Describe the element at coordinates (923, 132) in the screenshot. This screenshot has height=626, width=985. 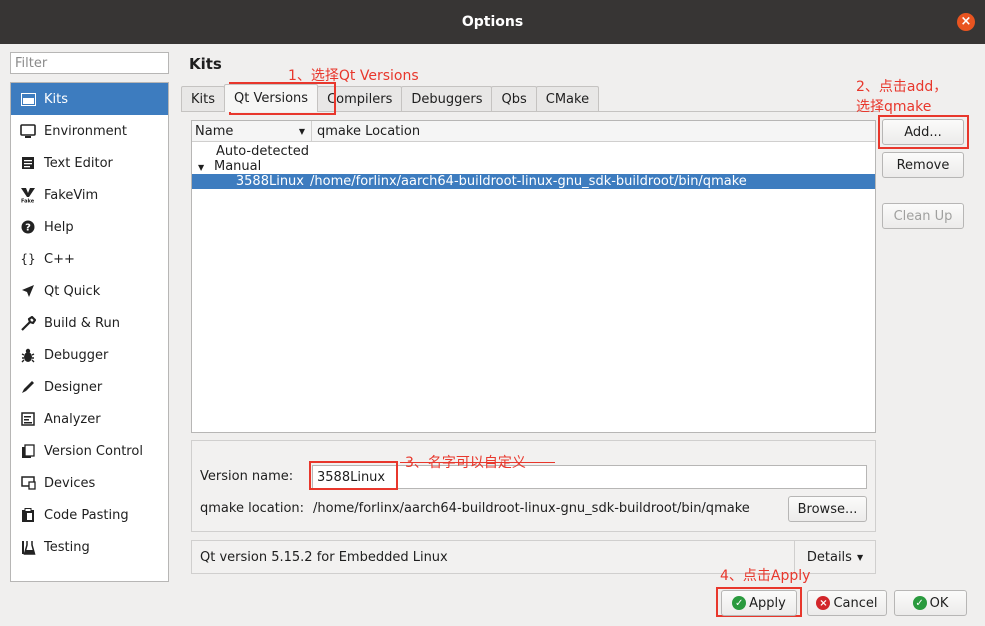
I see `highlight-add-button` at that location.